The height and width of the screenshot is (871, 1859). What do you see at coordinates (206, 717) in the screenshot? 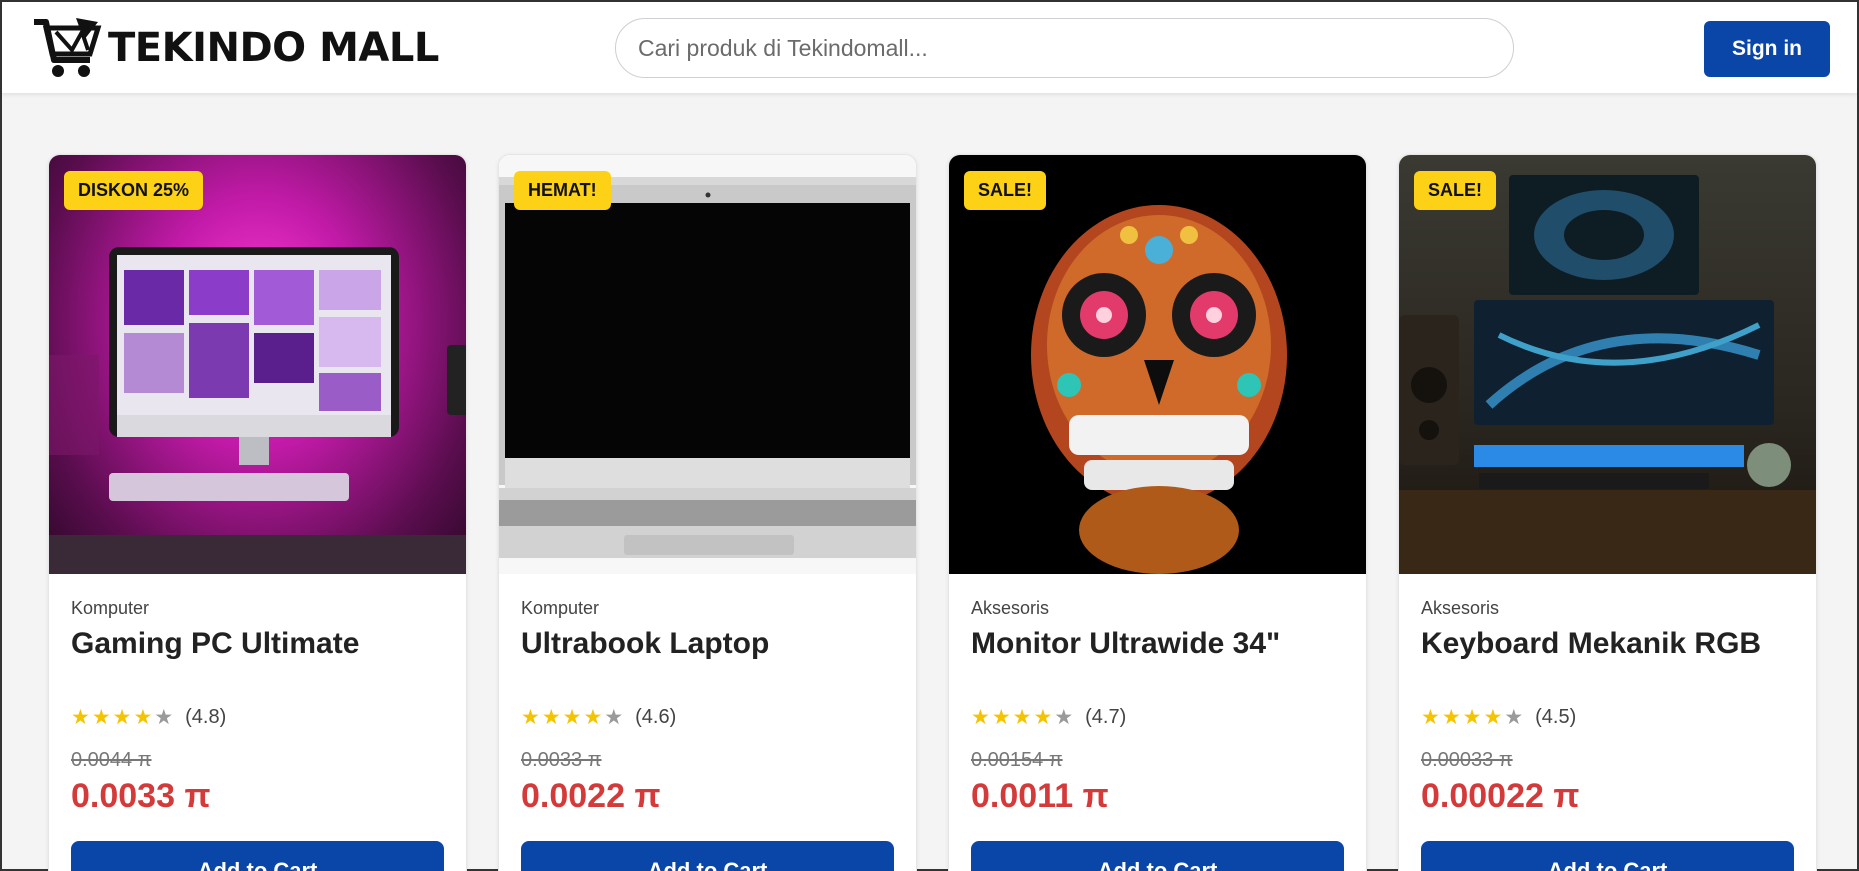
I see `rating-value: (4.8)` at bounding box center [206, 717].